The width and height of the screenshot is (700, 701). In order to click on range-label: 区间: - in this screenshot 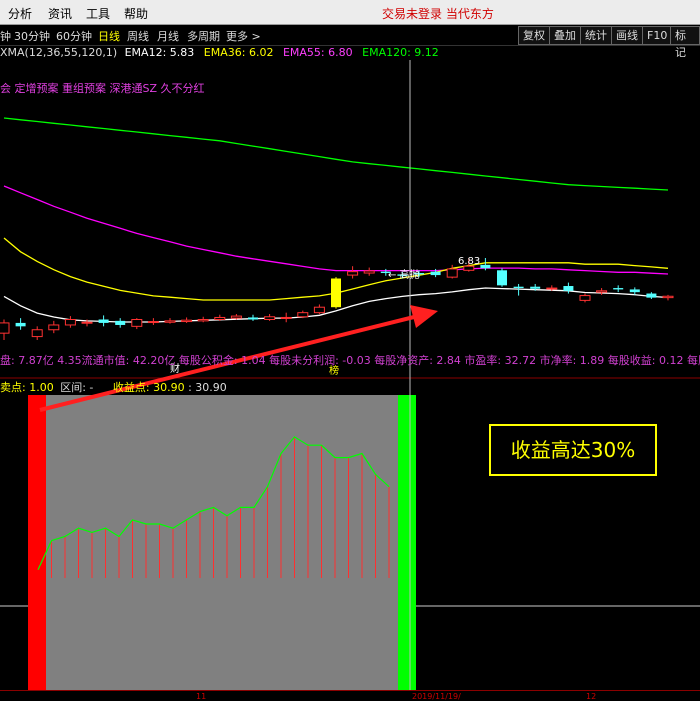, I will do `click(77, 387)`.